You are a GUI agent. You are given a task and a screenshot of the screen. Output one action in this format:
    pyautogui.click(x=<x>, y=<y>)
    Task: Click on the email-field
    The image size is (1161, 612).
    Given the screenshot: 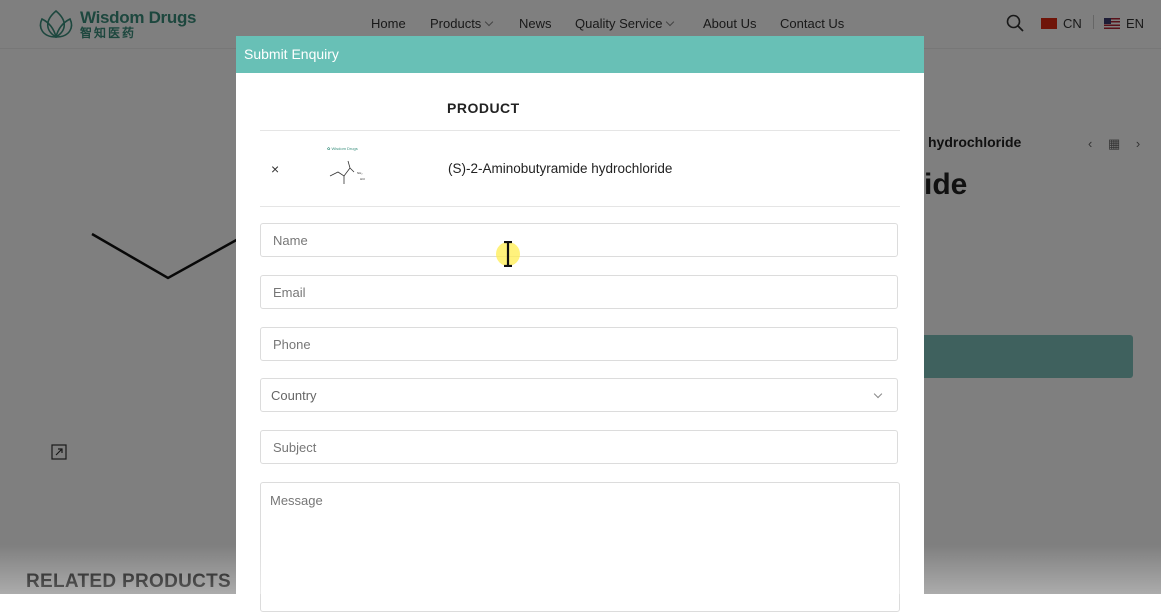 What is the action you would take?
    pyautogui.click(x=579, y=292)
    